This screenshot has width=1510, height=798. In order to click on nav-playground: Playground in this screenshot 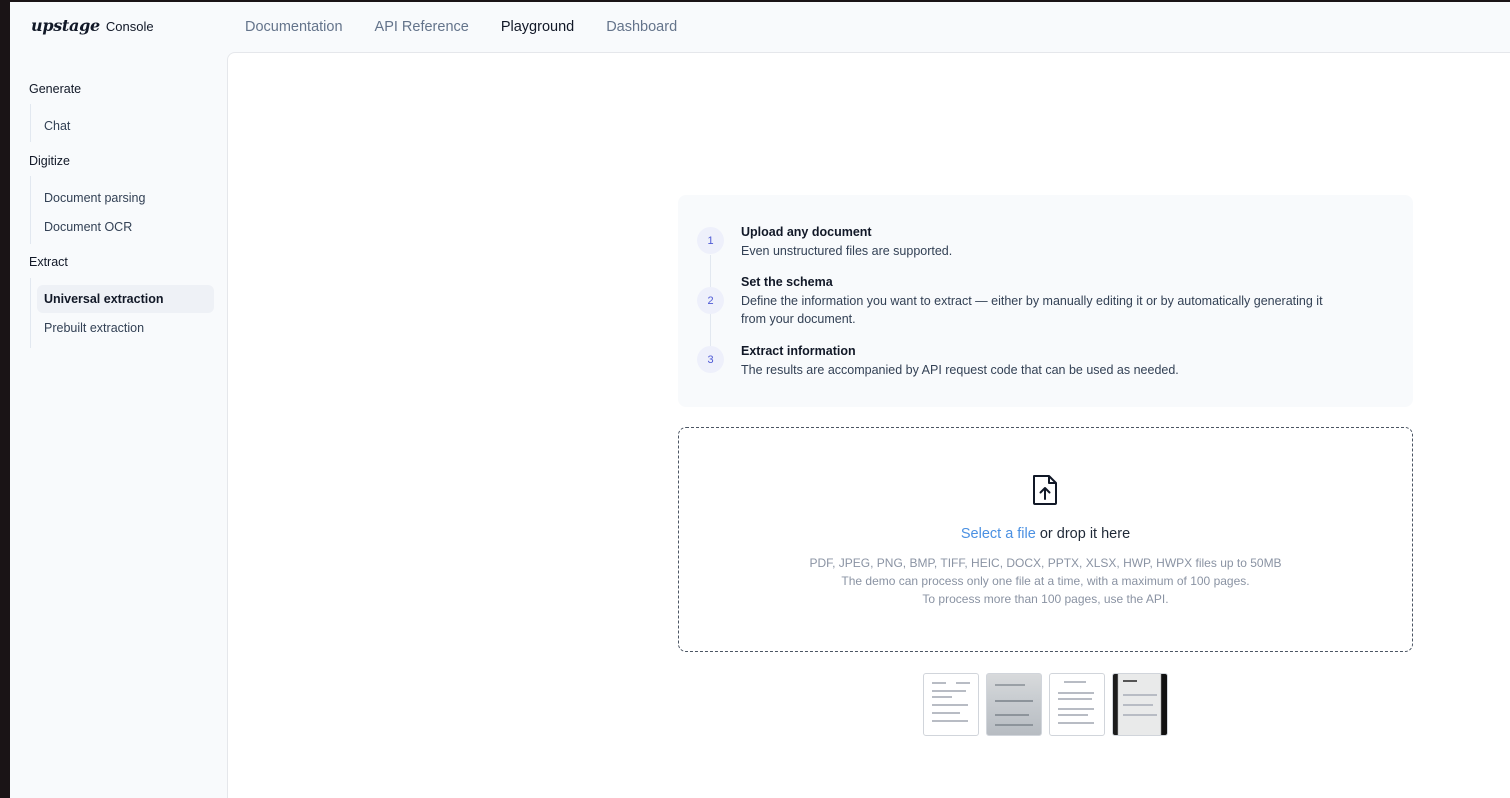, I will do `click(537, 27)`.